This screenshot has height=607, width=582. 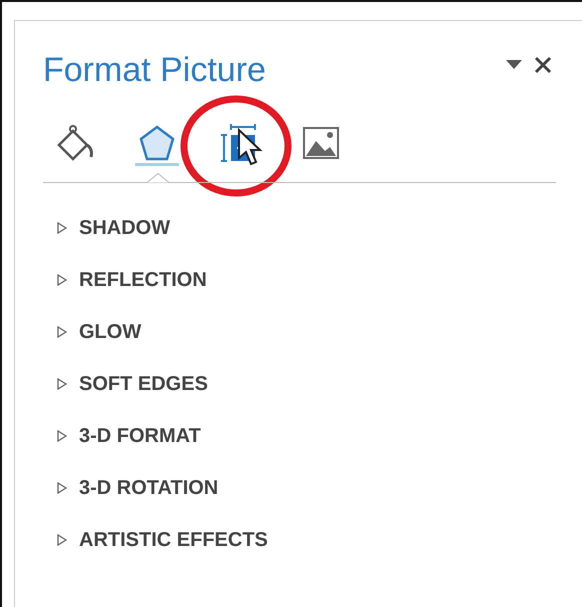 I want to click on section-header: GLOW, so click(x=306, y=332).